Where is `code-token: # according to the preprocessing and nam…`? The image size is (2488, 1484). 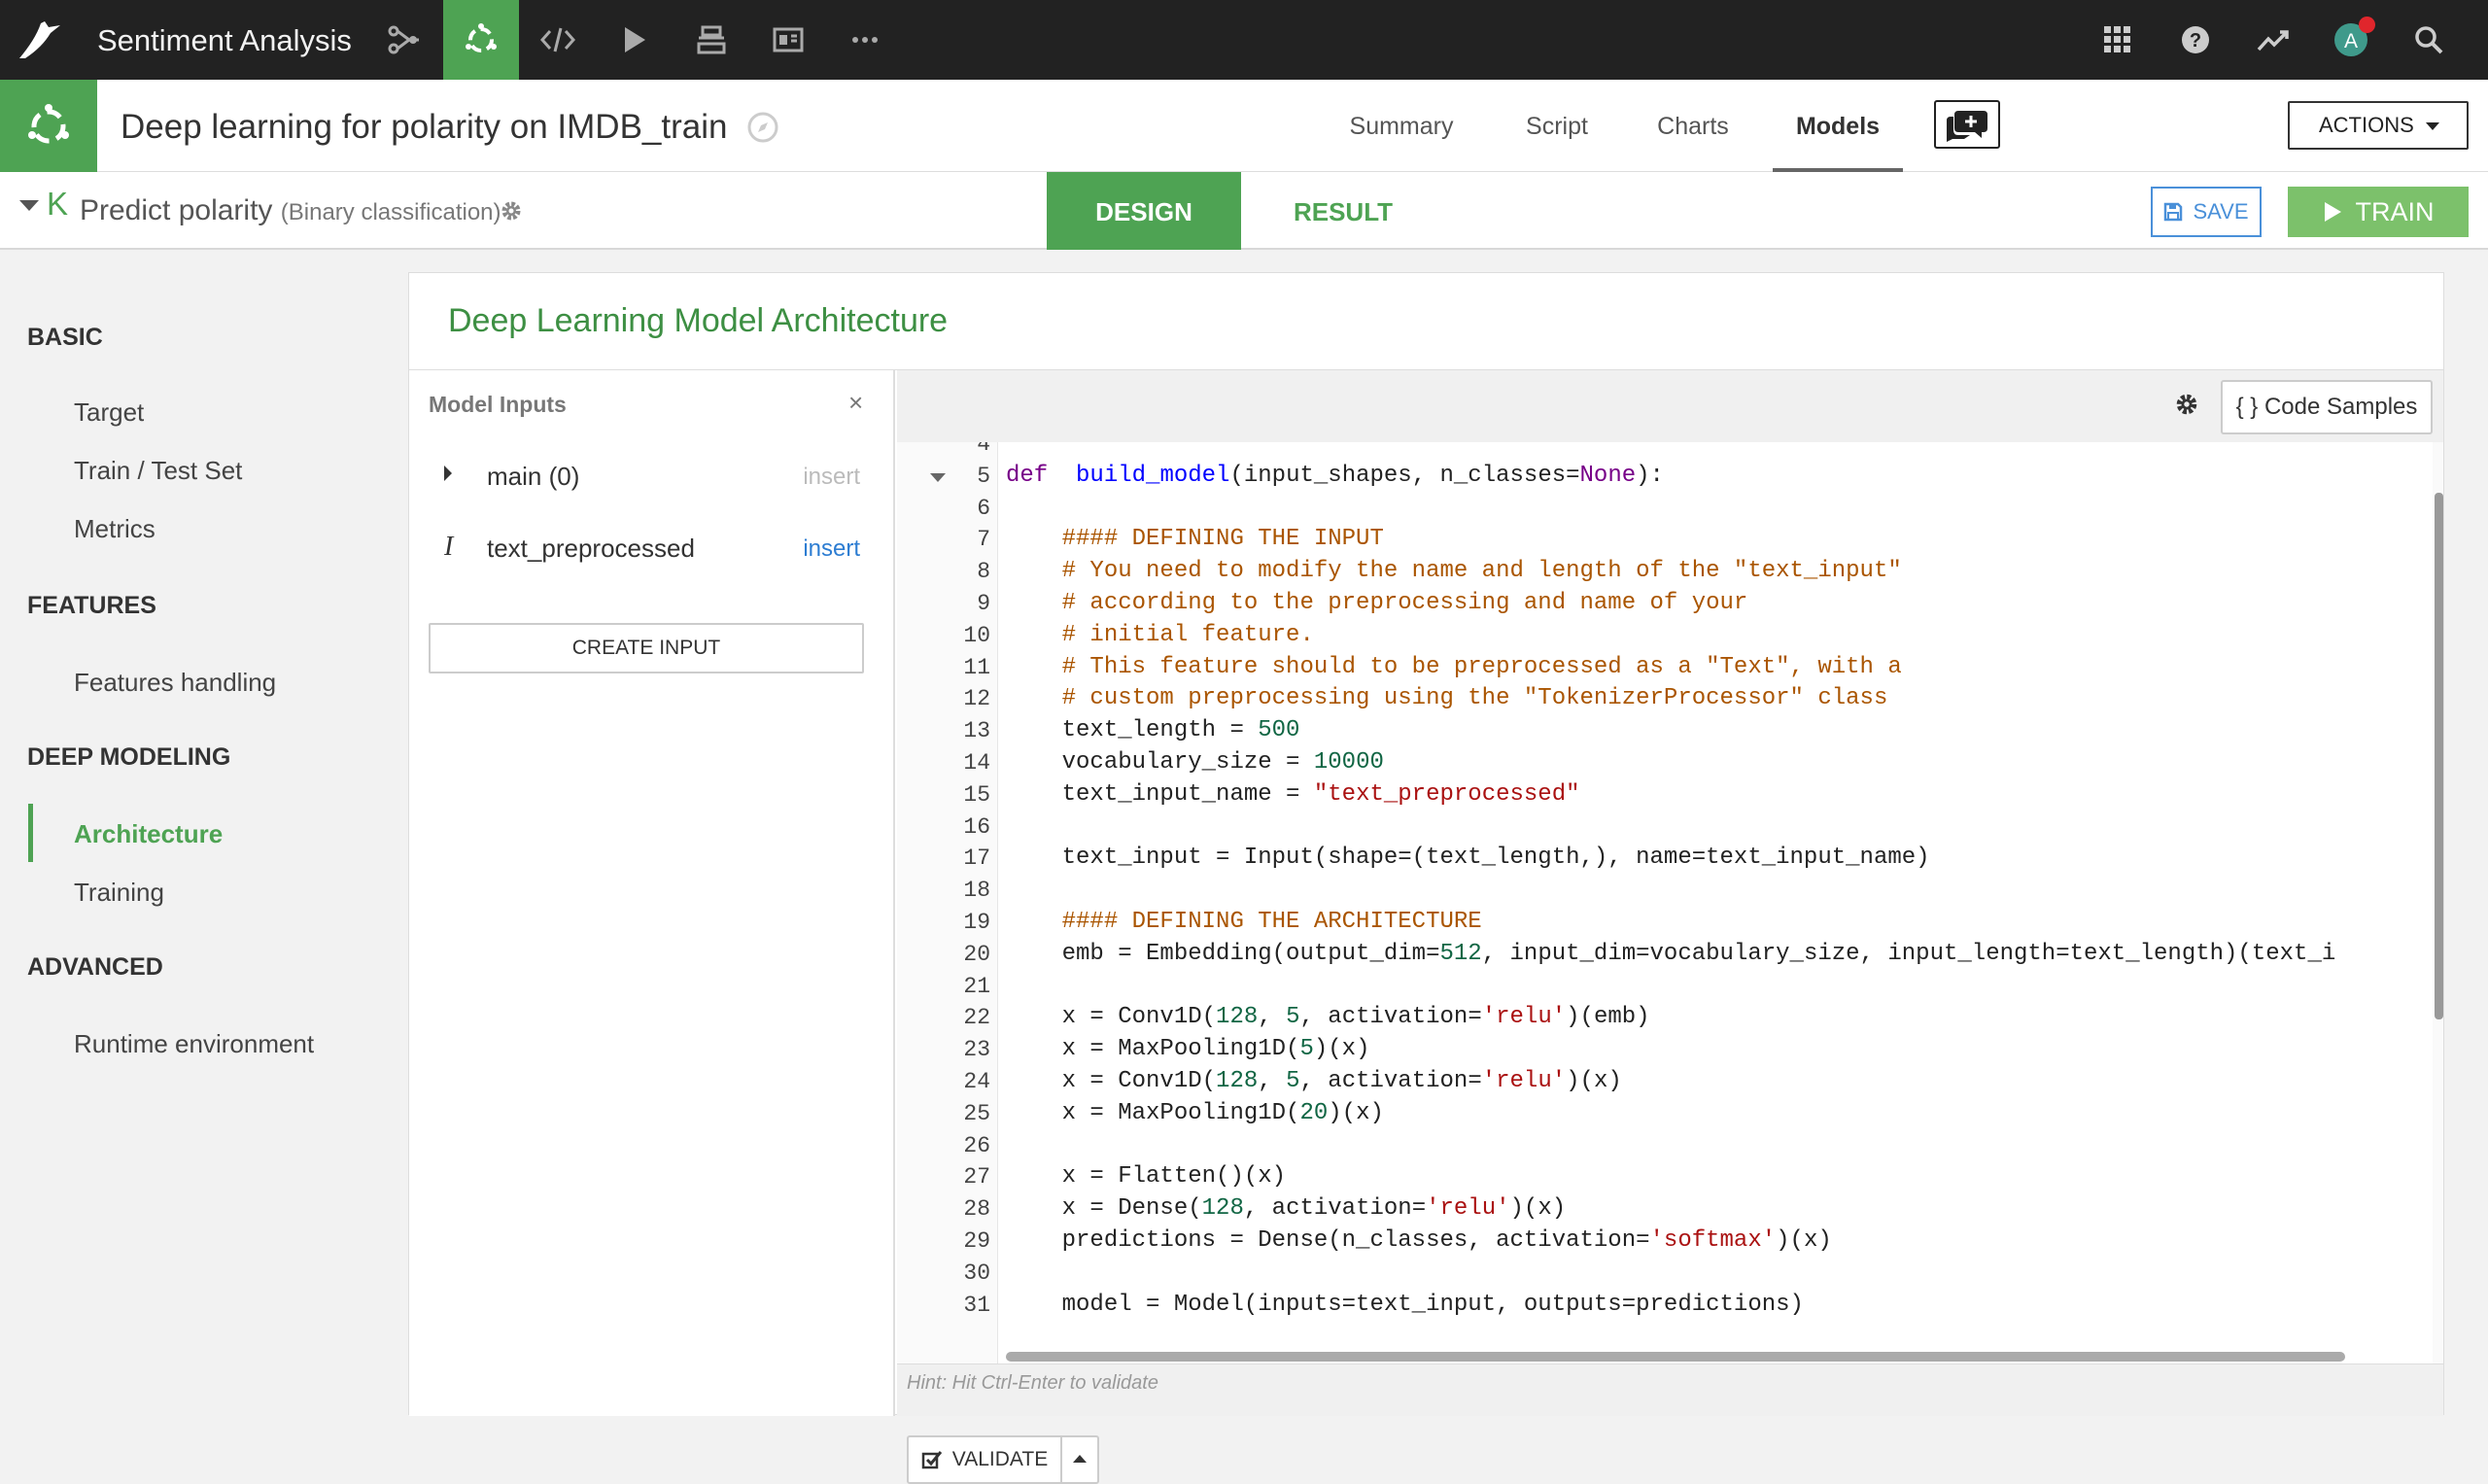
code-token: # according to the preprocessing and nam… is located at coordinates (1404, 603).